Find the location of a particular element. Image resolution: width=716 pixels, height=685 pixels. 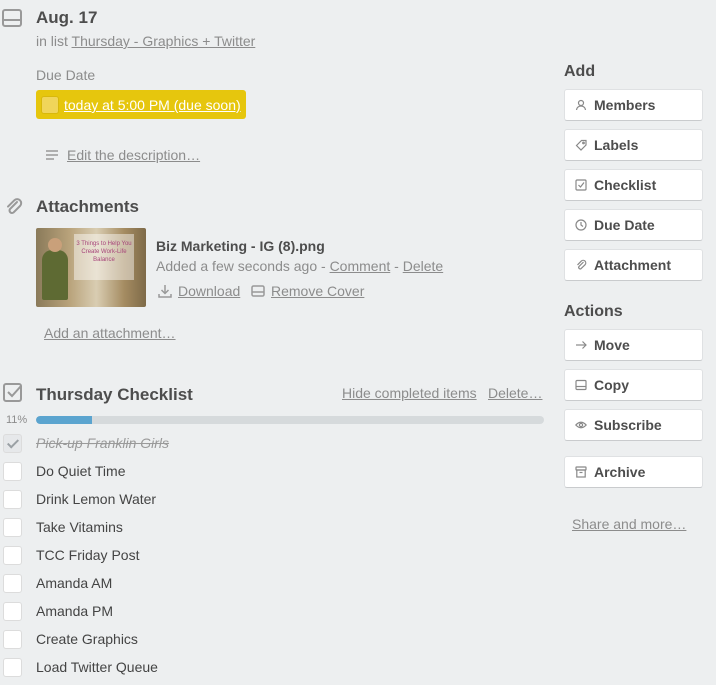

cover-icon is located at coordinates (258, 291).